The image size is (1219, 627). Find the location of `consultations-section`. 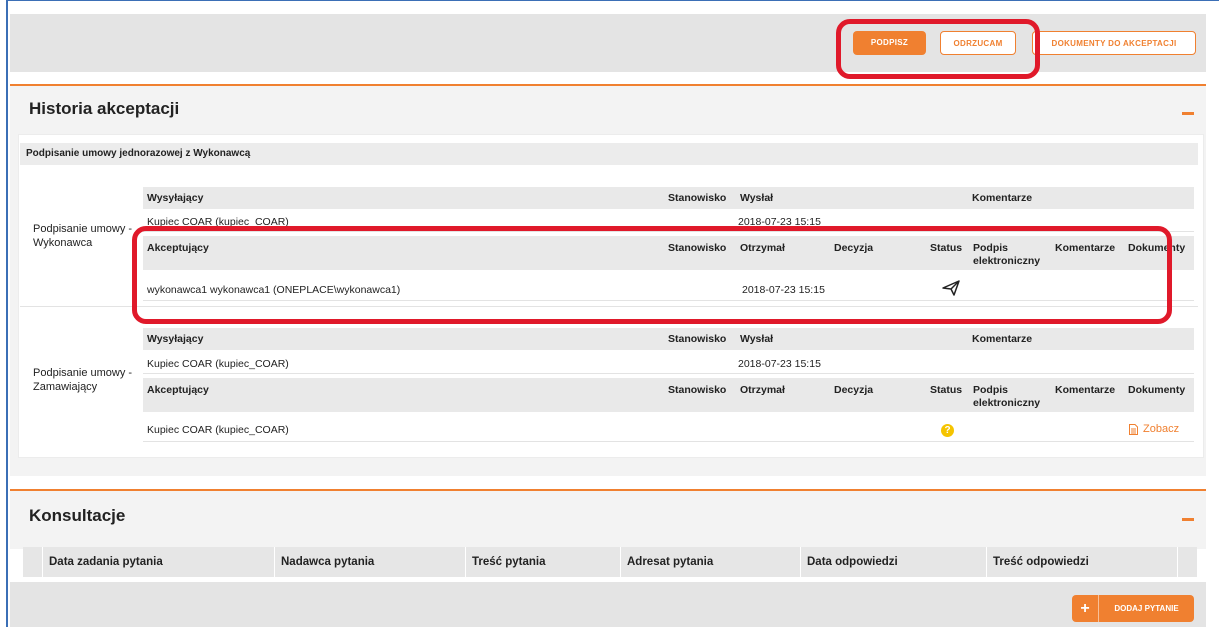

consultations-section is located at coordinates (608, 519).